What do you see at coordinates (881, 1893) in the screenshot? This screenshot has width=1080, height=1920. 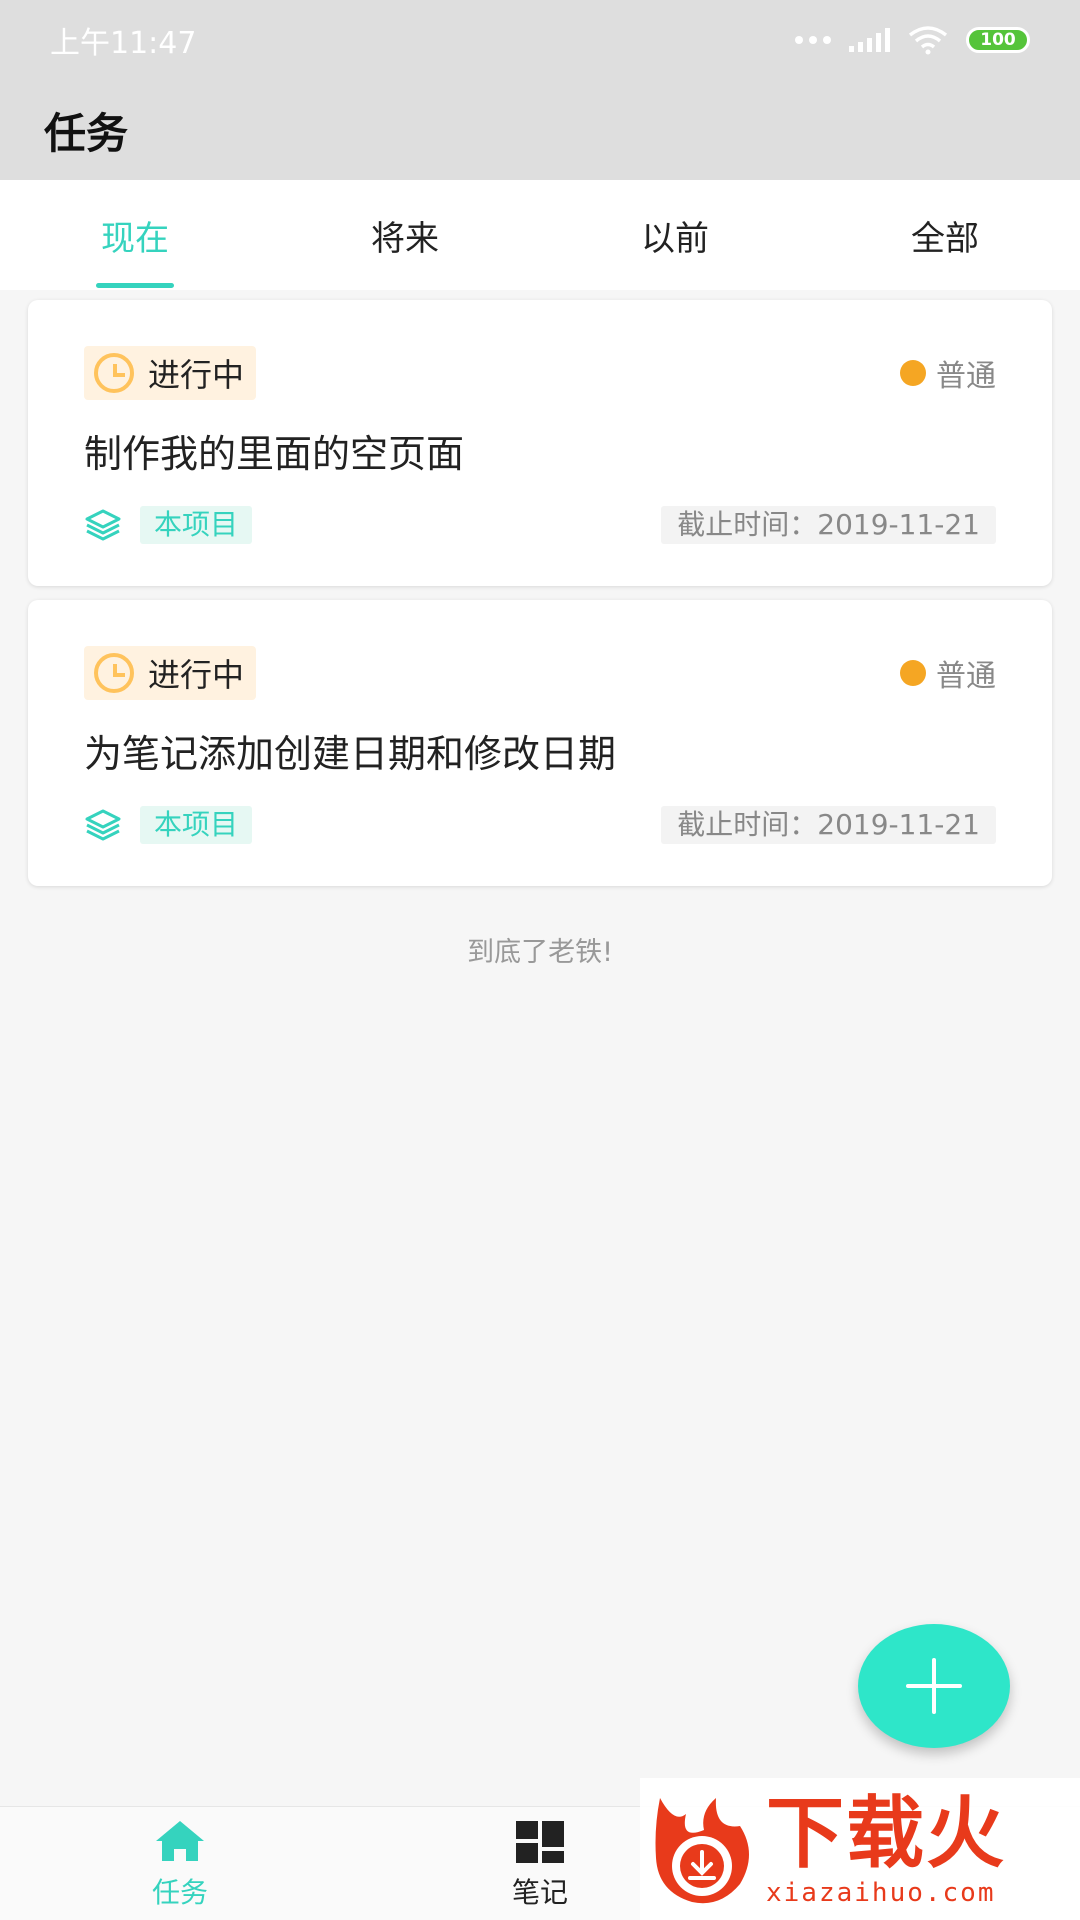 I see `watermark-url: xiazaihuo.com` at bounding box center [881, 1893].